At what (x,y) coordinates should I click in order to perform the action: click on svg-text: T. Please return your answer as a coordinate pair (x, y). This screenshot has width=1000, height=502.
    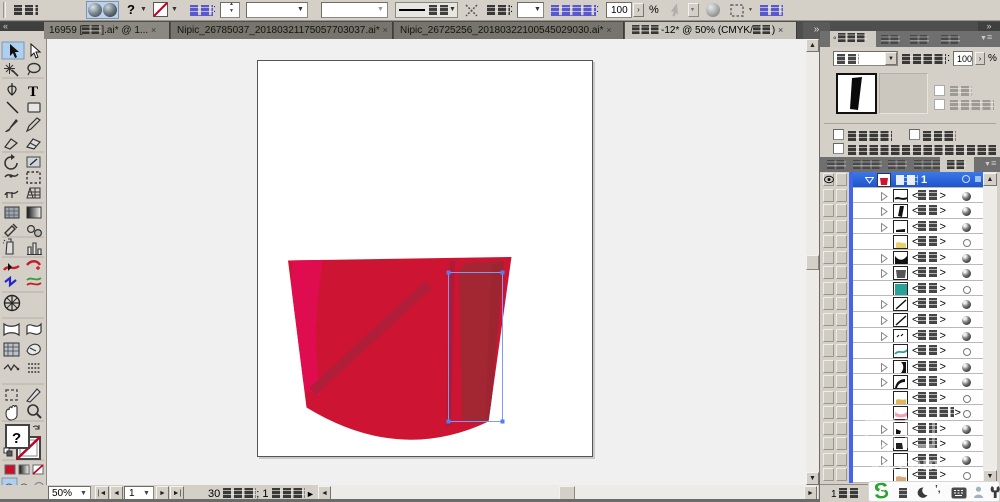
    Looking at the image, I should click on (33, 92).